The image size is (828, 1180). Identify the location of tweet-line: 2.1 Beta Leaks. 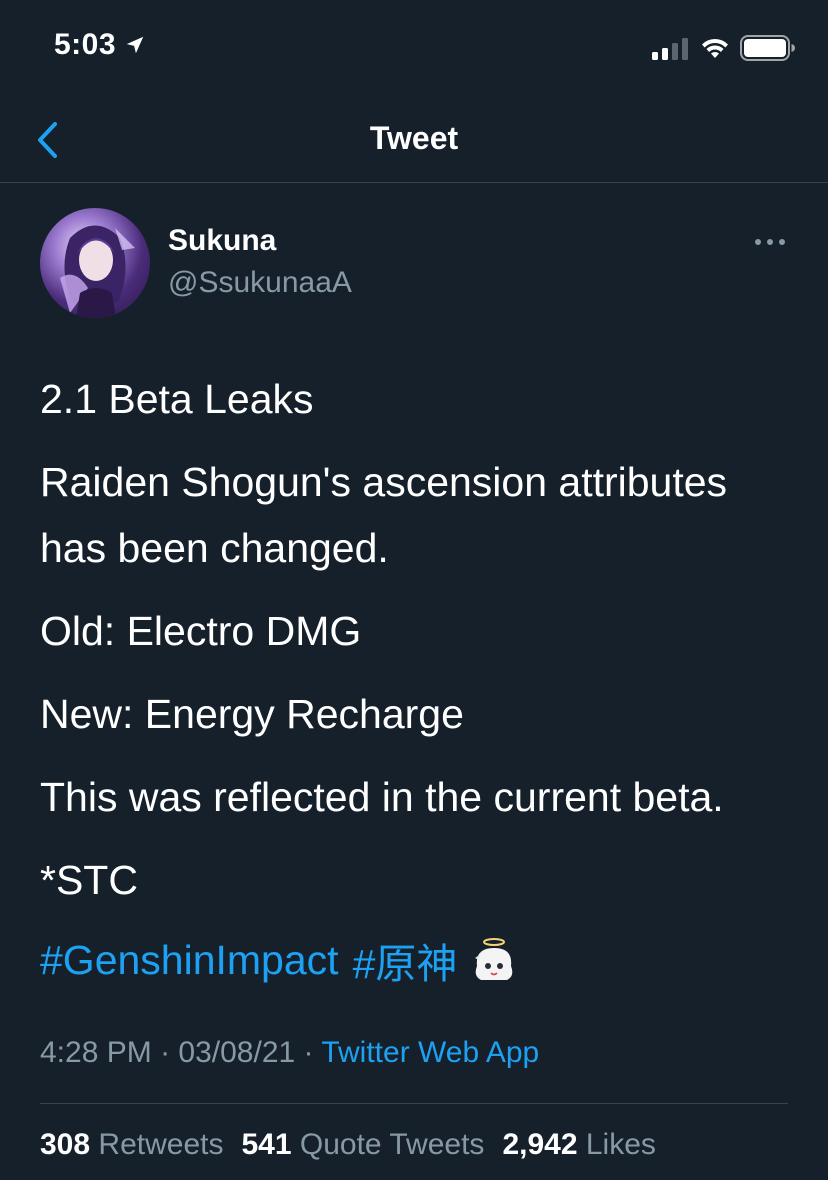
(177, 399).